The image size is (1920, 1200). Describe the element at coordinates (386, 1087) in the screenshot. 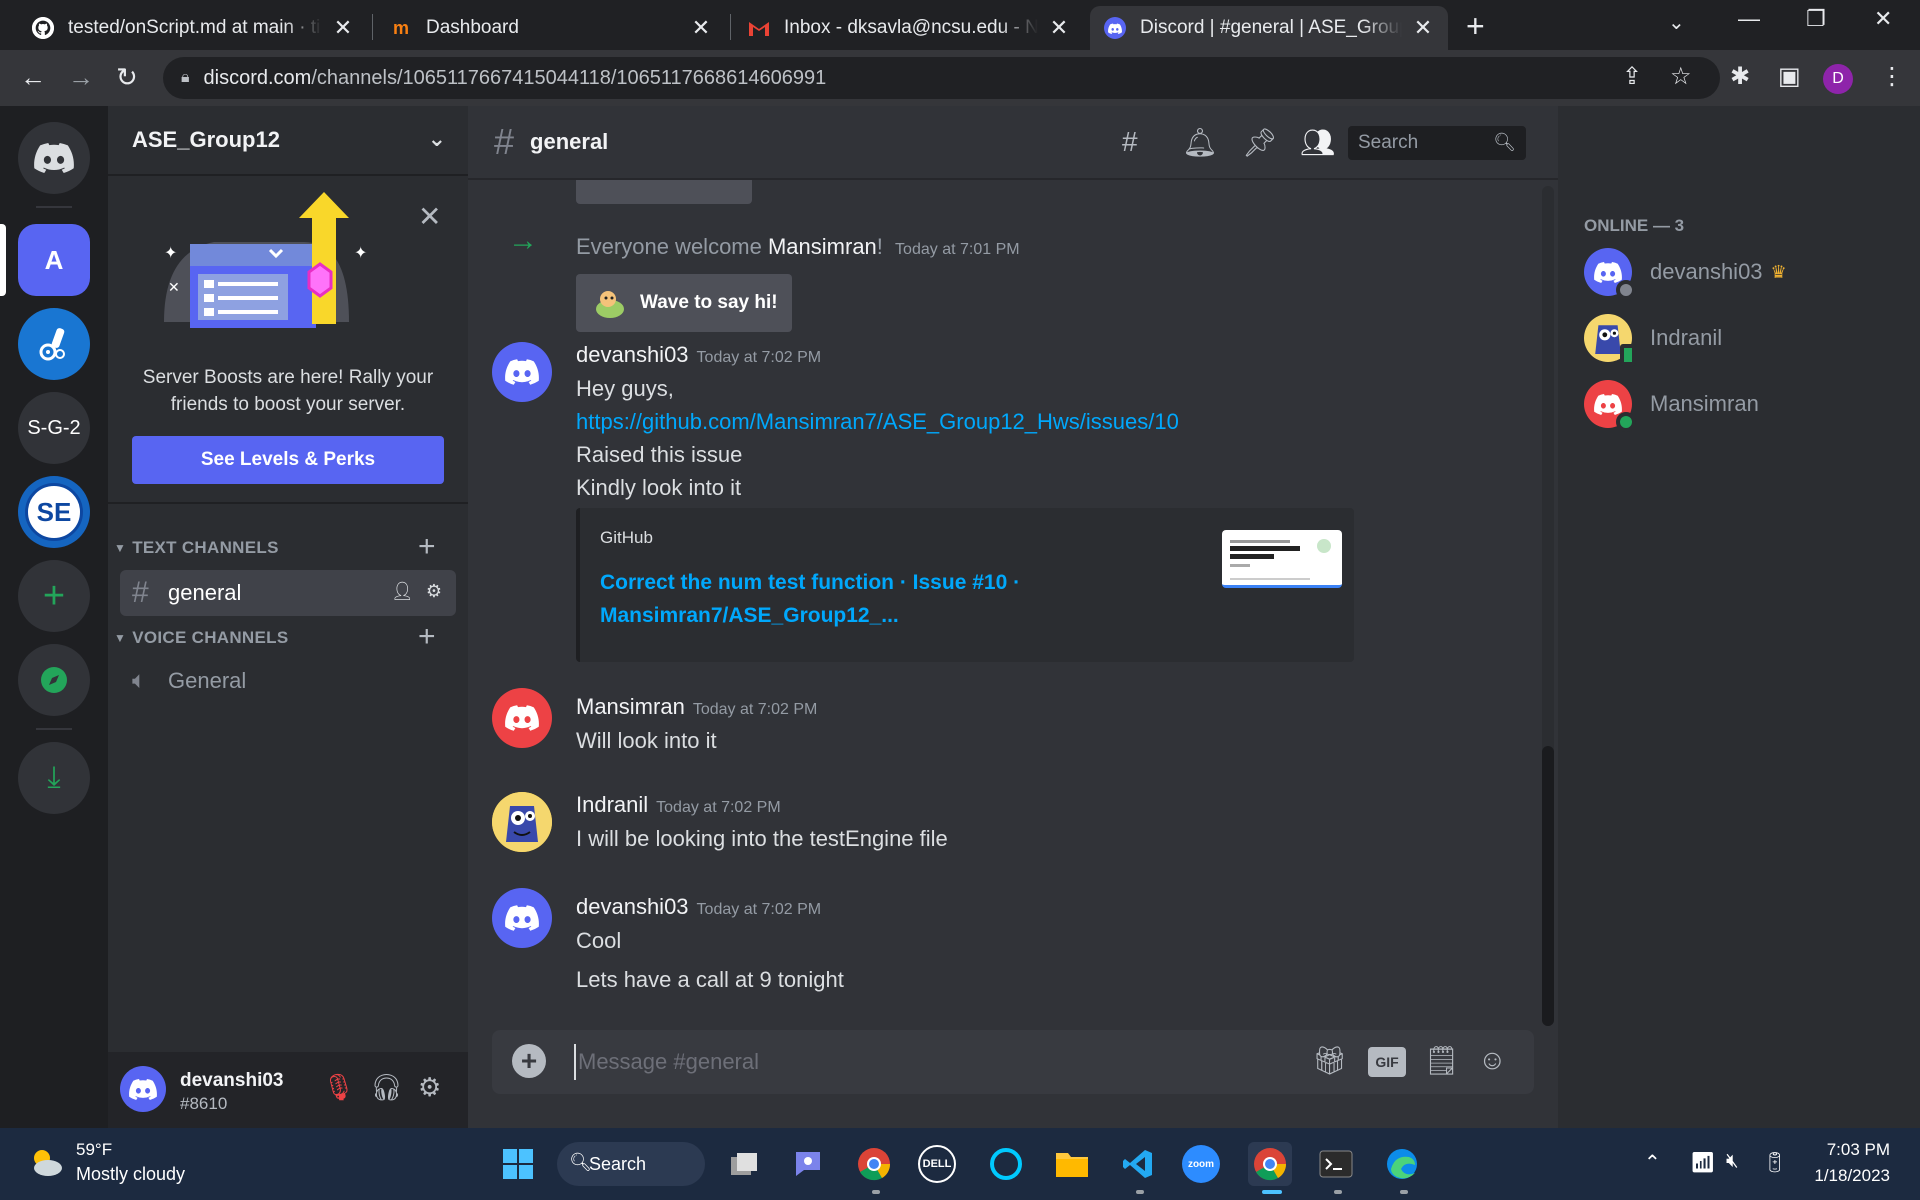

I see `headphones-icon: 🎧︎` at that location.